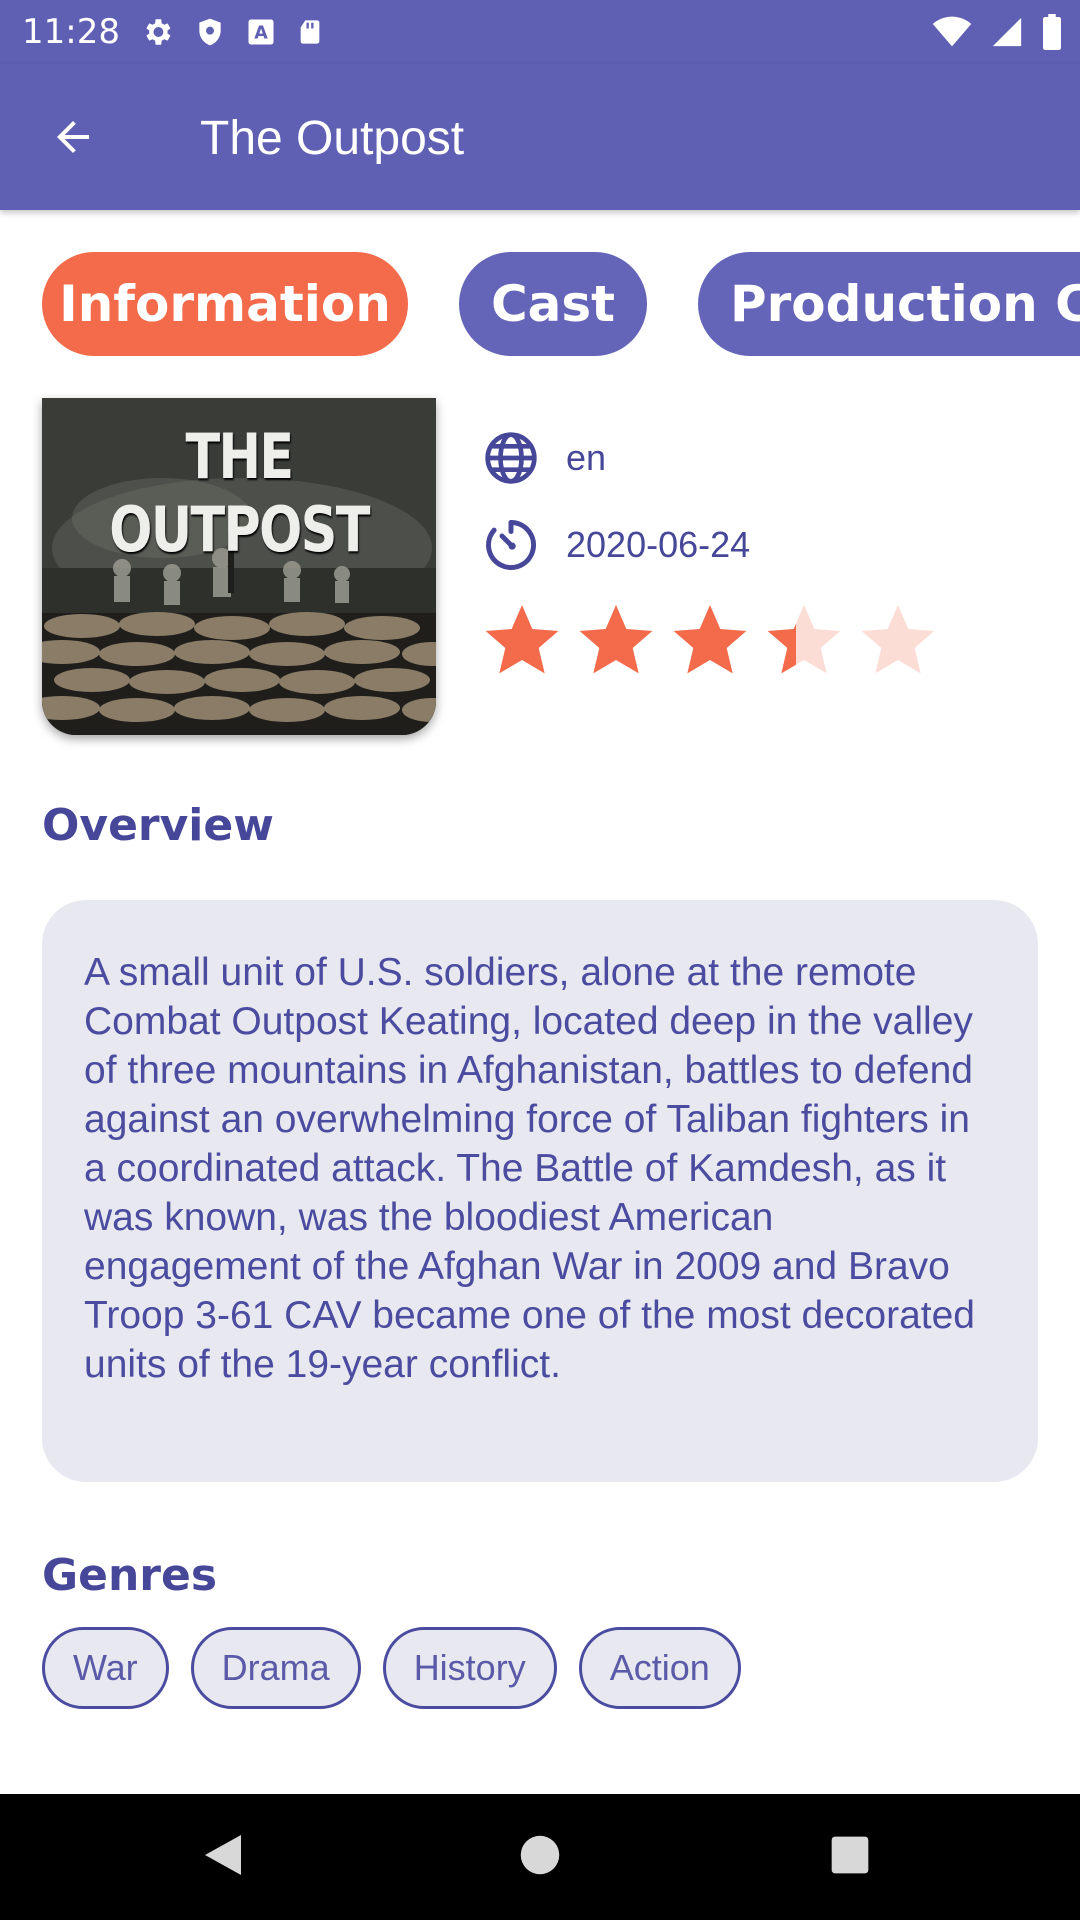  Describe the element at coordinates (658, 544) in the screenshot. I see `release-date-value: 2020-06-24` at that location.